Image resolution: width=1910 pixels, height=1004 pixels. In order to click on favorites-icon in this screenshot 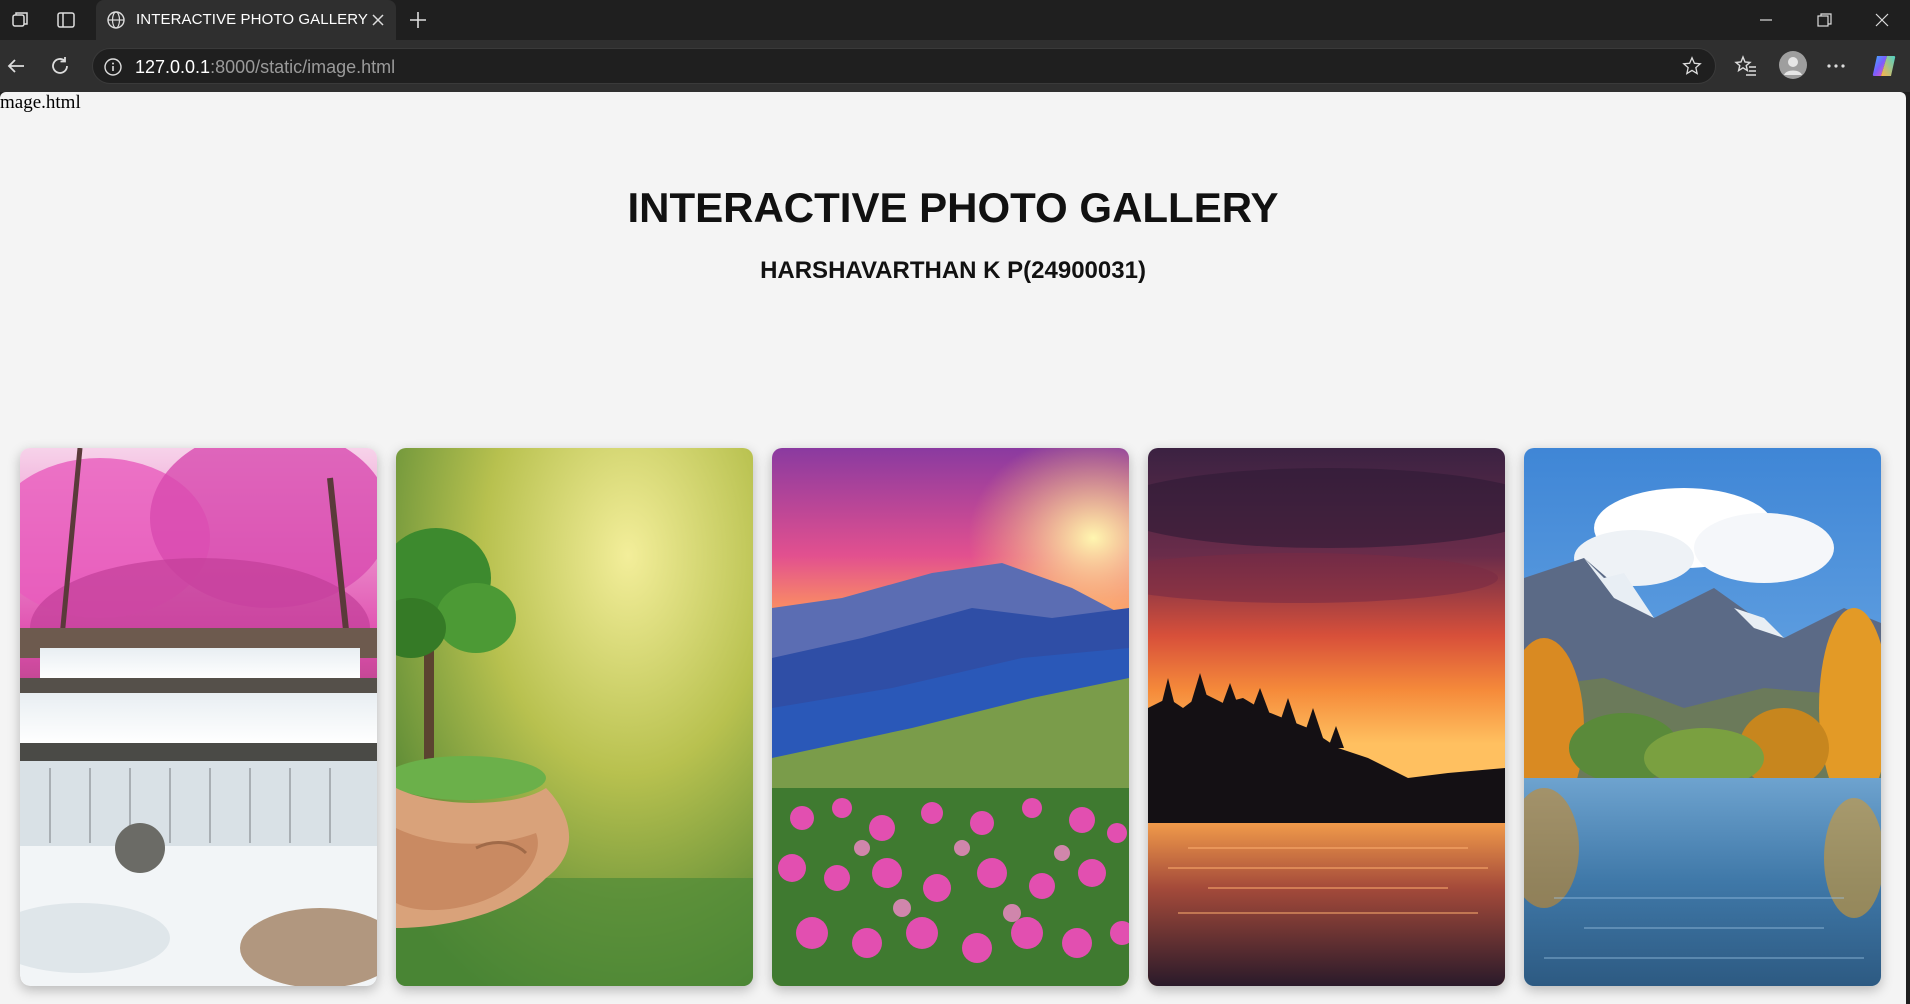, I will do `click(1746, 66)`.